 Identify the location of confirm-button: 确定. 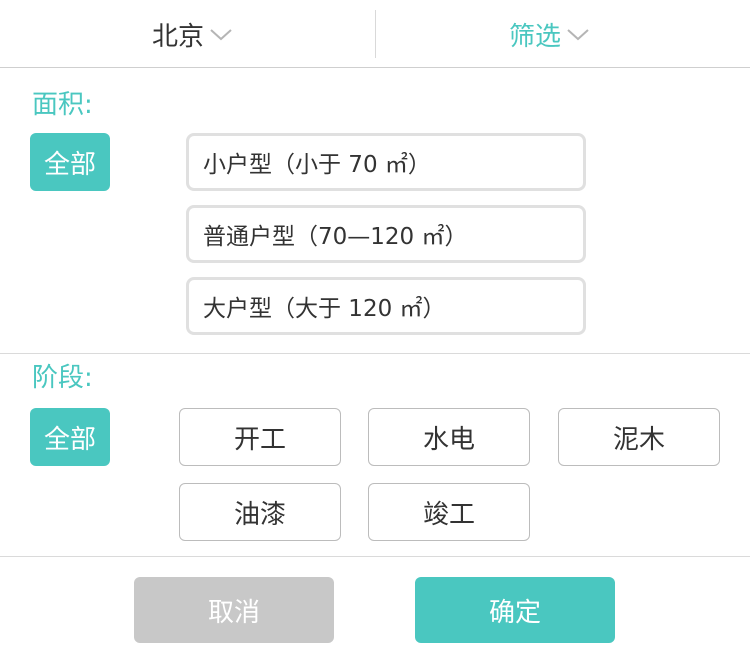
(515, 610).